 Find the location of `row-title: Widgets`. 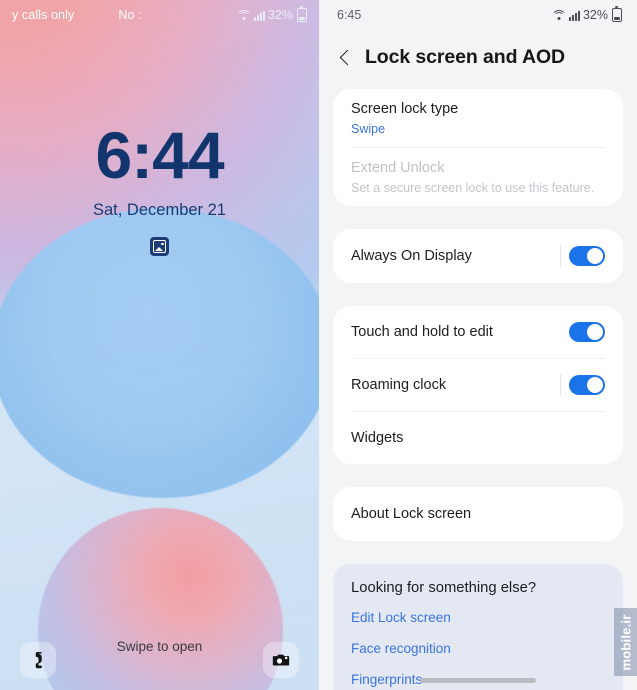

row-title: Widgets is located at coordinates (377, 437).